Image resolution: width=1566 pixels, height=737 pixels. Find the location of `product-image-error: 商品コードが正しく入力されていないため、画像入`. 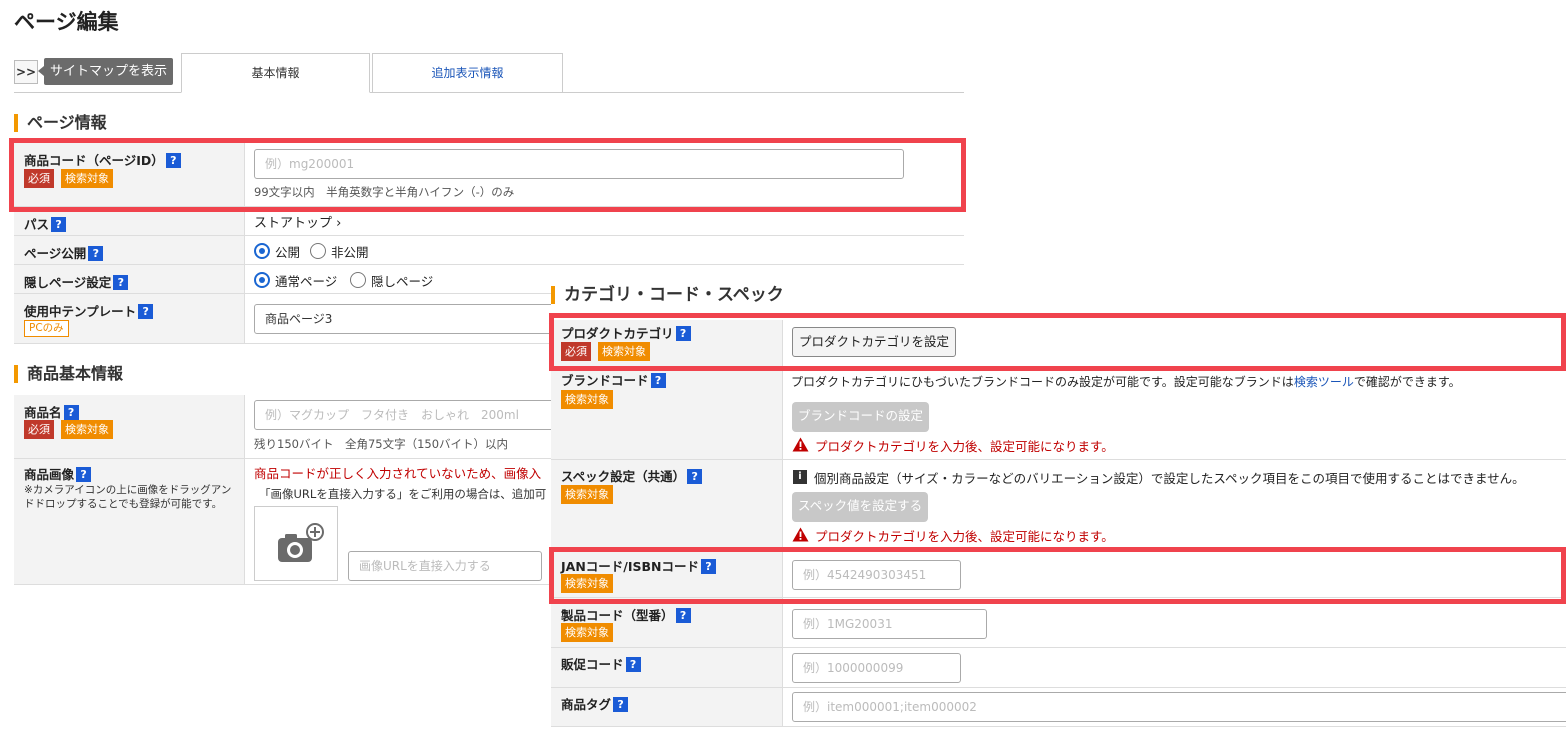

product-image-error: 商品コードが正しく入力されていないため、画像入 is located at coordinates (398, 473).